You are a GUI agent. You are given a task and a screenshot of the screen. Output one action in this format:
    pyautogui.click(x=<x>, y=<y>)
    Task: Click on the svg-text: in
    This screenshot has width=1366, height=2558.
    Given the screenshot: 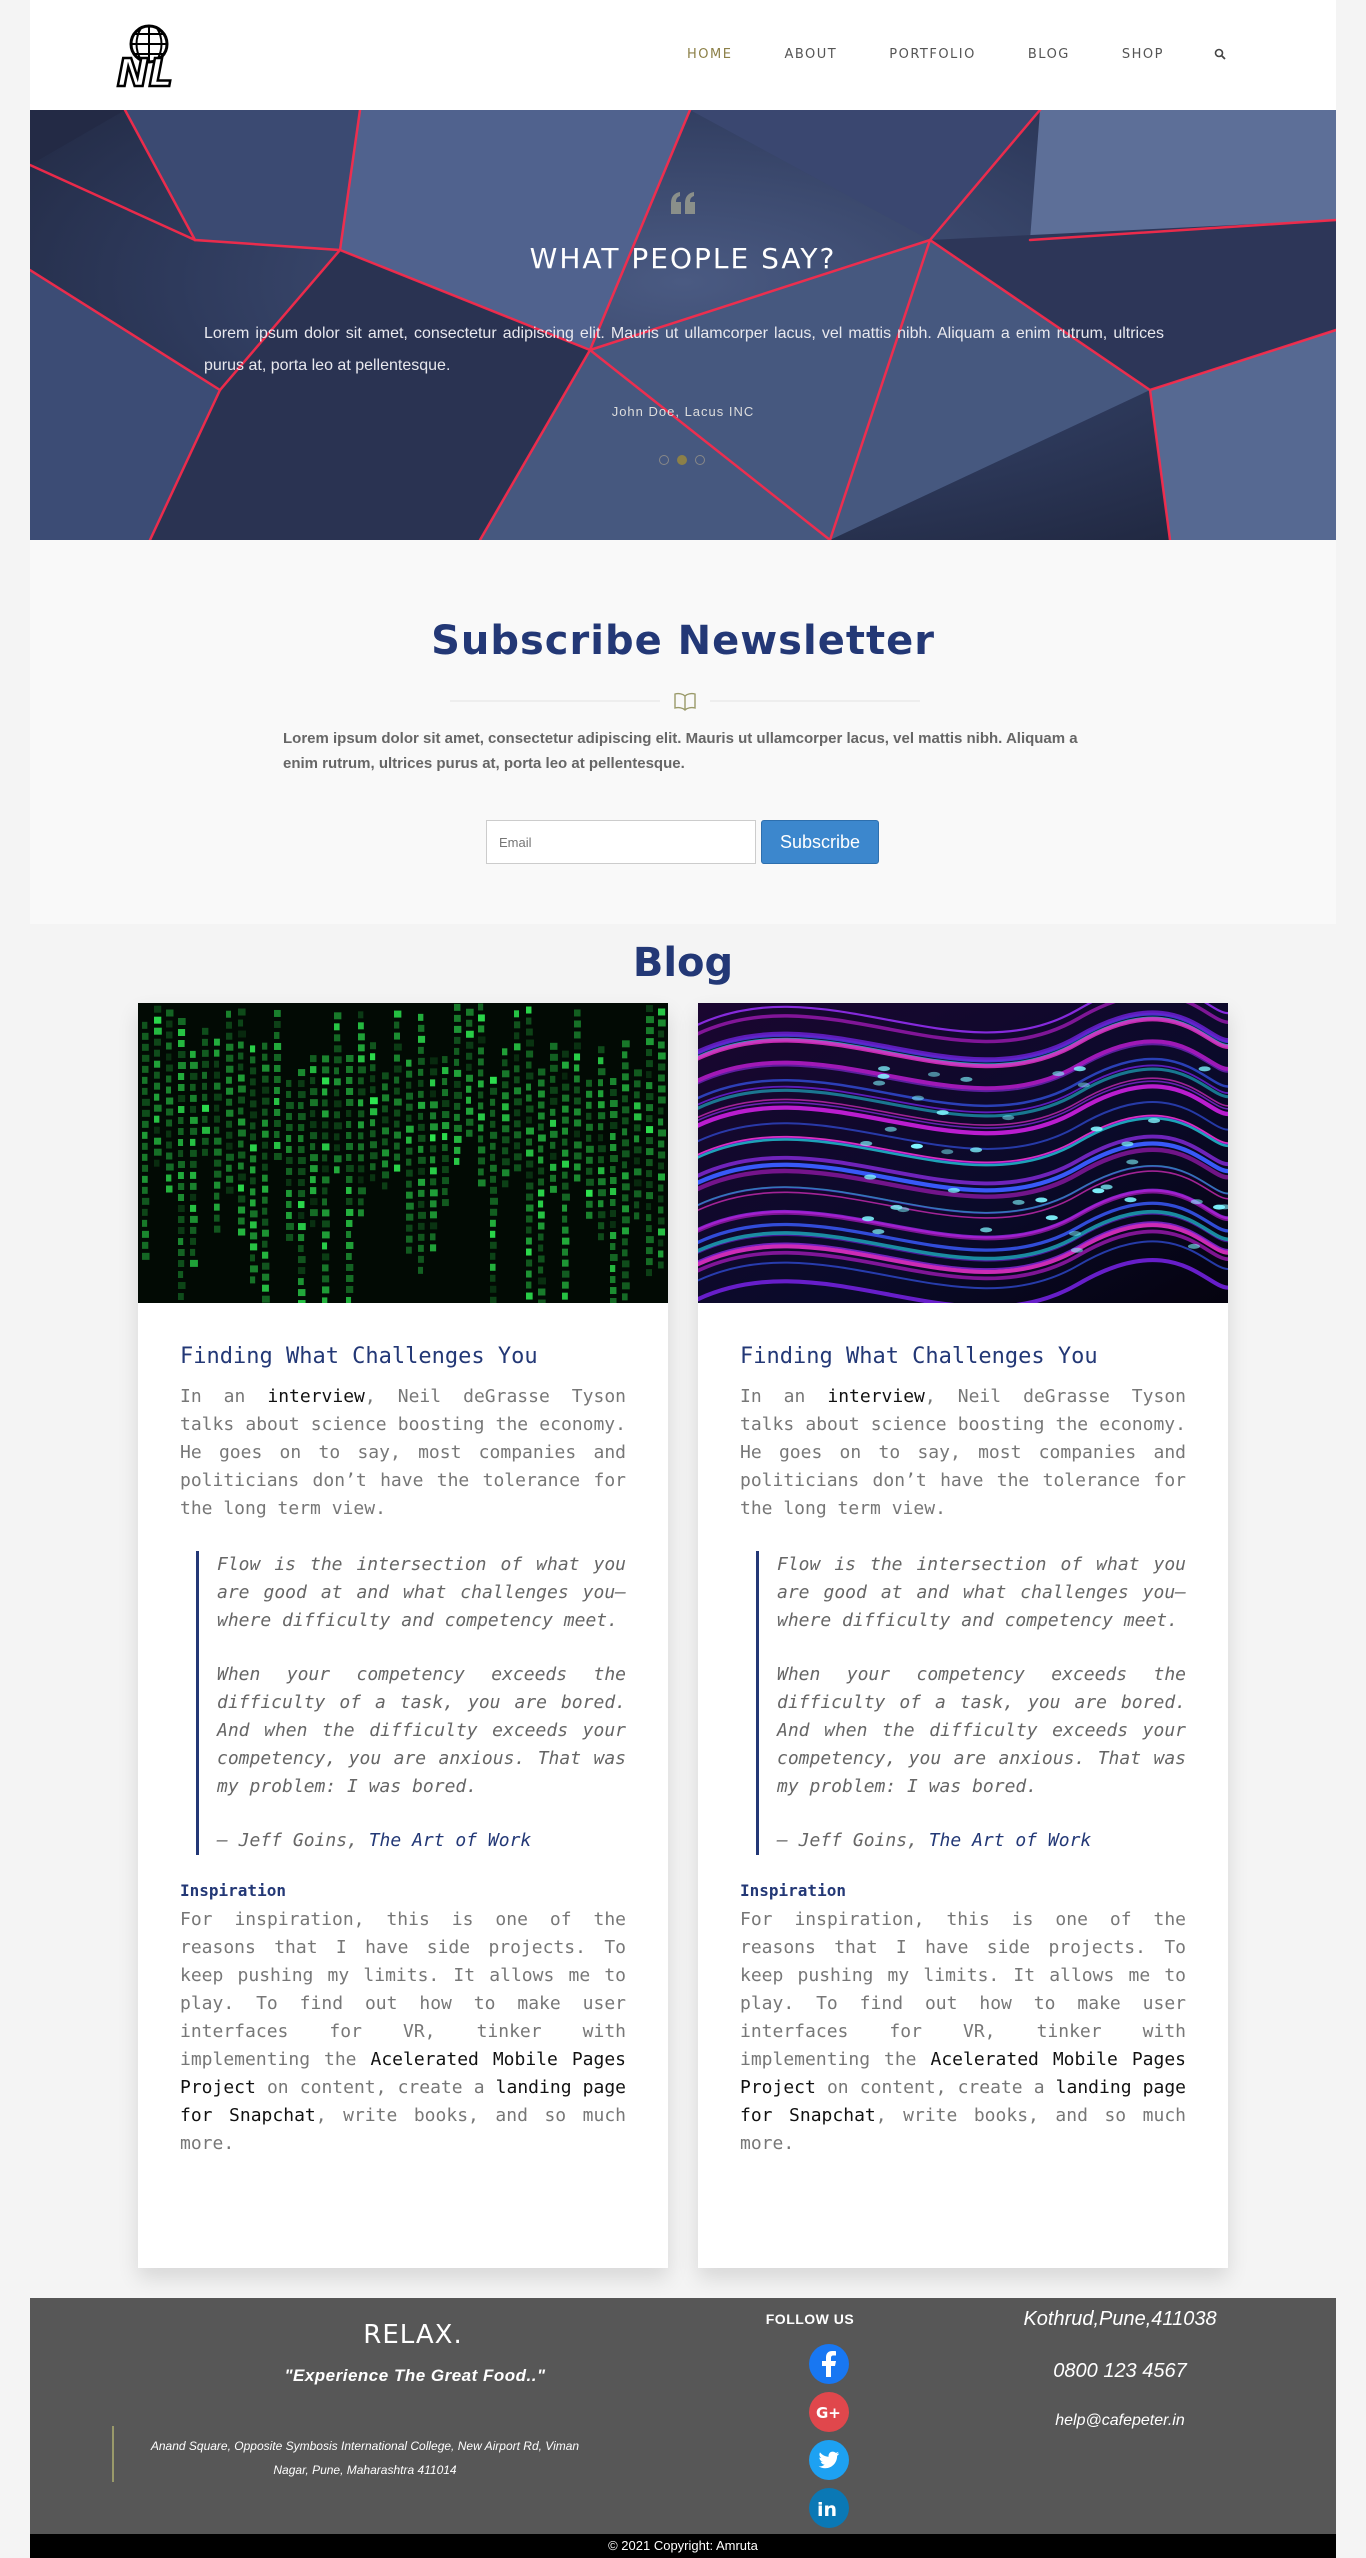 What is the action you would take?
    pyautogui.click(x=827, y=2510)
    